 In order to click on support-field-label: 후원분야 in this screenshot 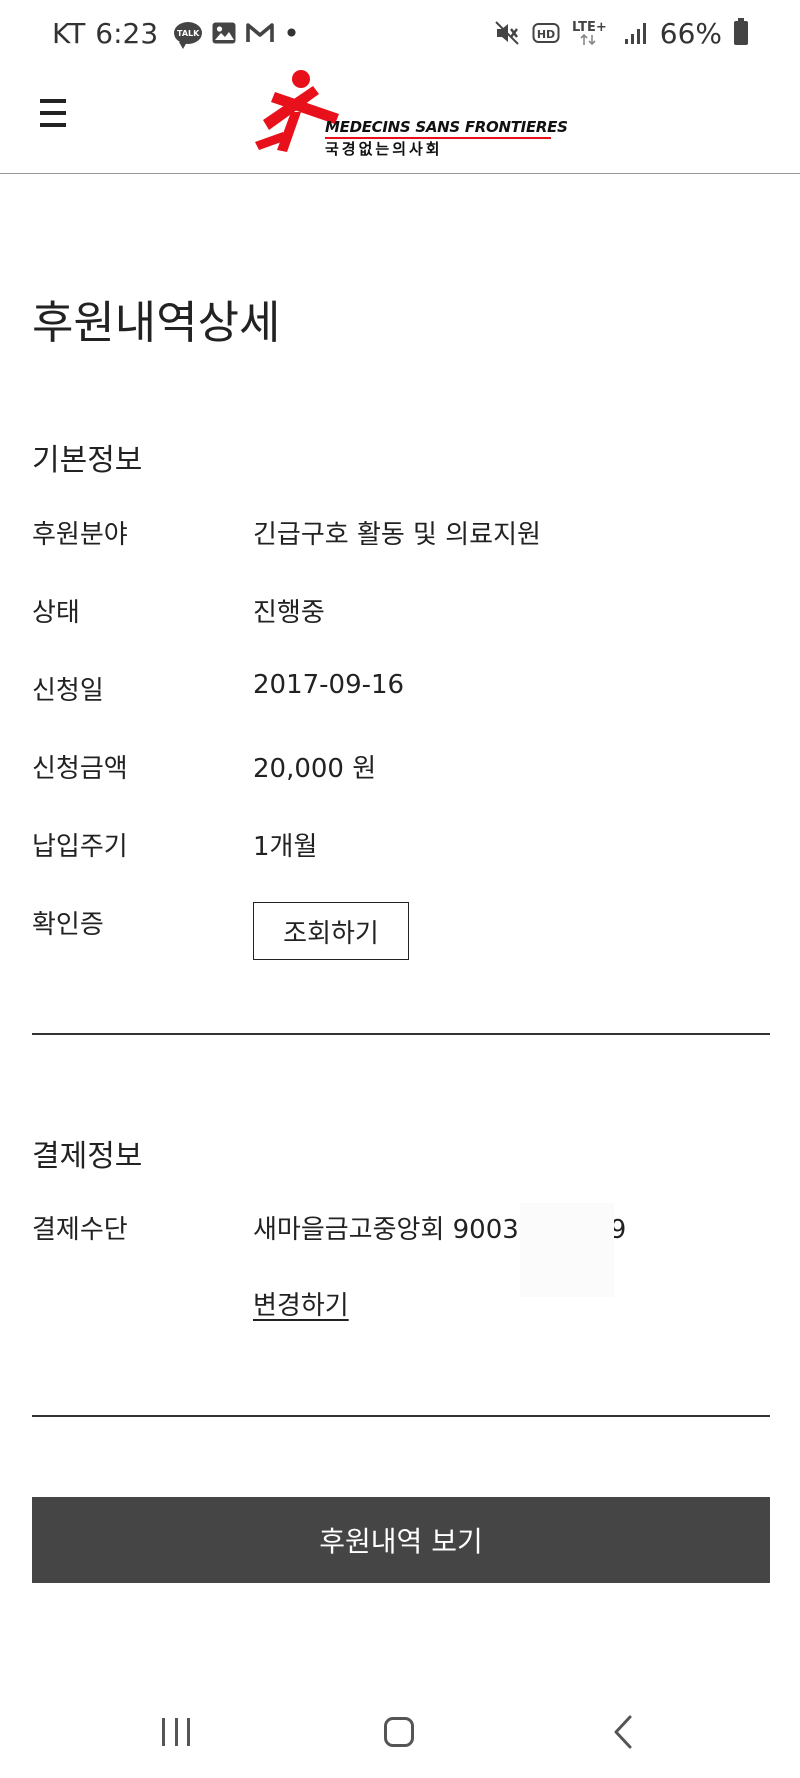, I will do `click(80, 535)`.